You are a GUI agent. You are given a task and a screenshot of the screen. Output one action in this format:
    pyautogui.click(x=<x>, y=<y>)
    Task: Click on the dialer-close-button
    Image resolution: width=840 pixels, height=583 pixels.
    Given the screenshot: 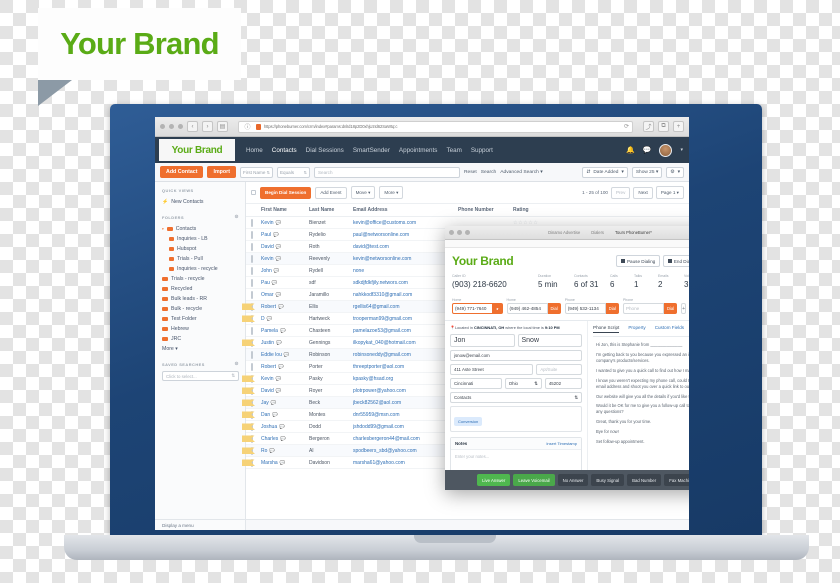 What is the action you would take?
    pyautogui.click(x=451, y=232)
    